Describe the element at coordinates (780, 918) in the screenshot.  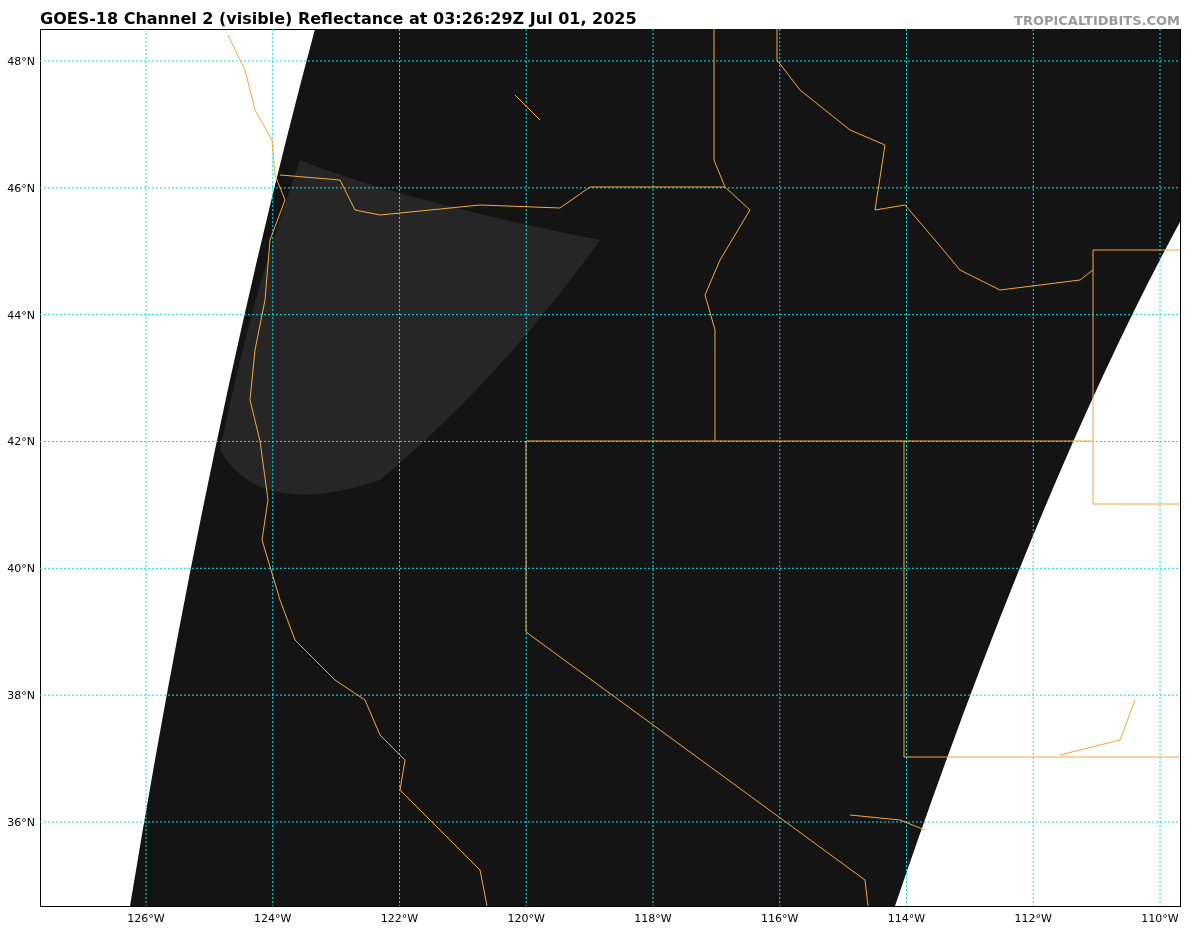
I see `longitude-label: 116°W` at that location.